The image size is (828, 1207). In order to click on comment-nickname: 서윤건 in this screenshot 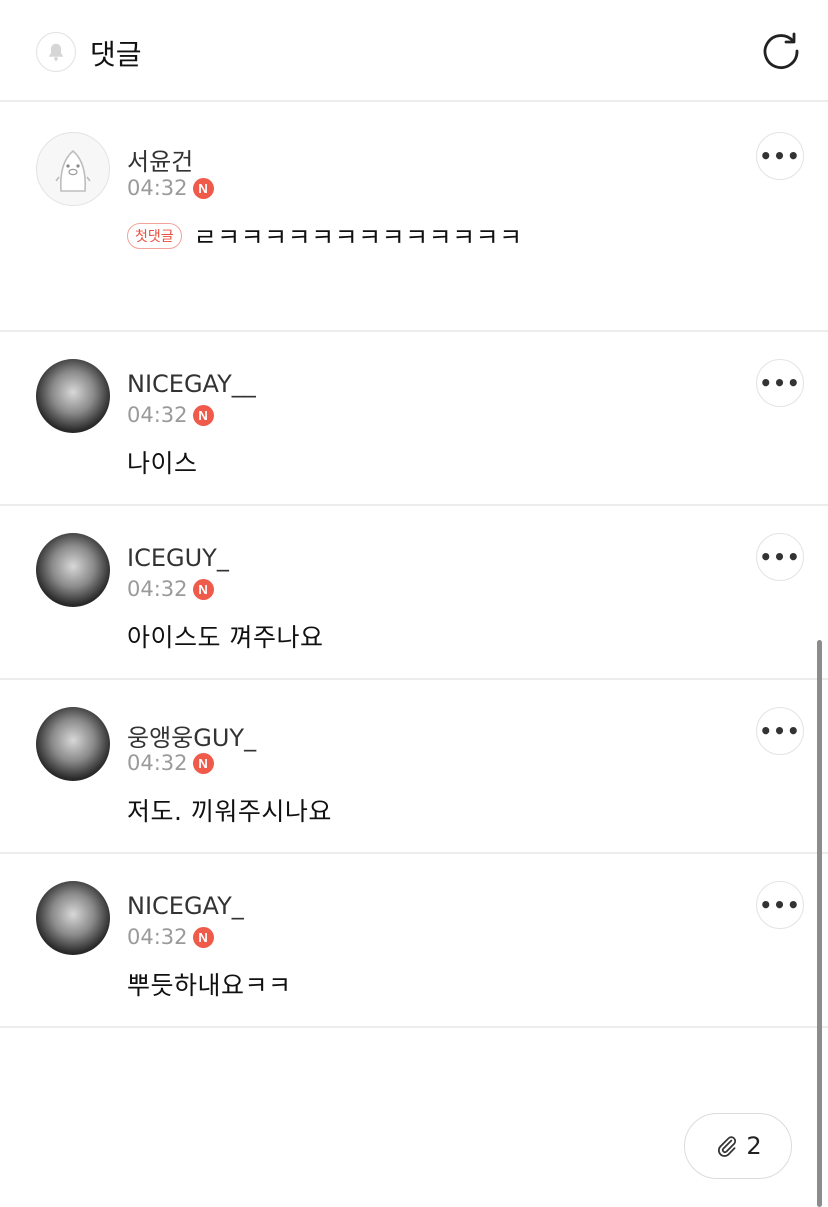, I will do `click(160, 159)`.